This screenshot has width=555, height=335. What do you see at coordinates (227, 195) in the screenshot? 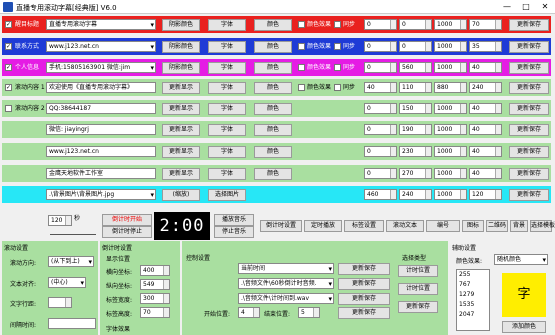
I see `row-font-button: 选择图片` at bounding box center [227, 195].